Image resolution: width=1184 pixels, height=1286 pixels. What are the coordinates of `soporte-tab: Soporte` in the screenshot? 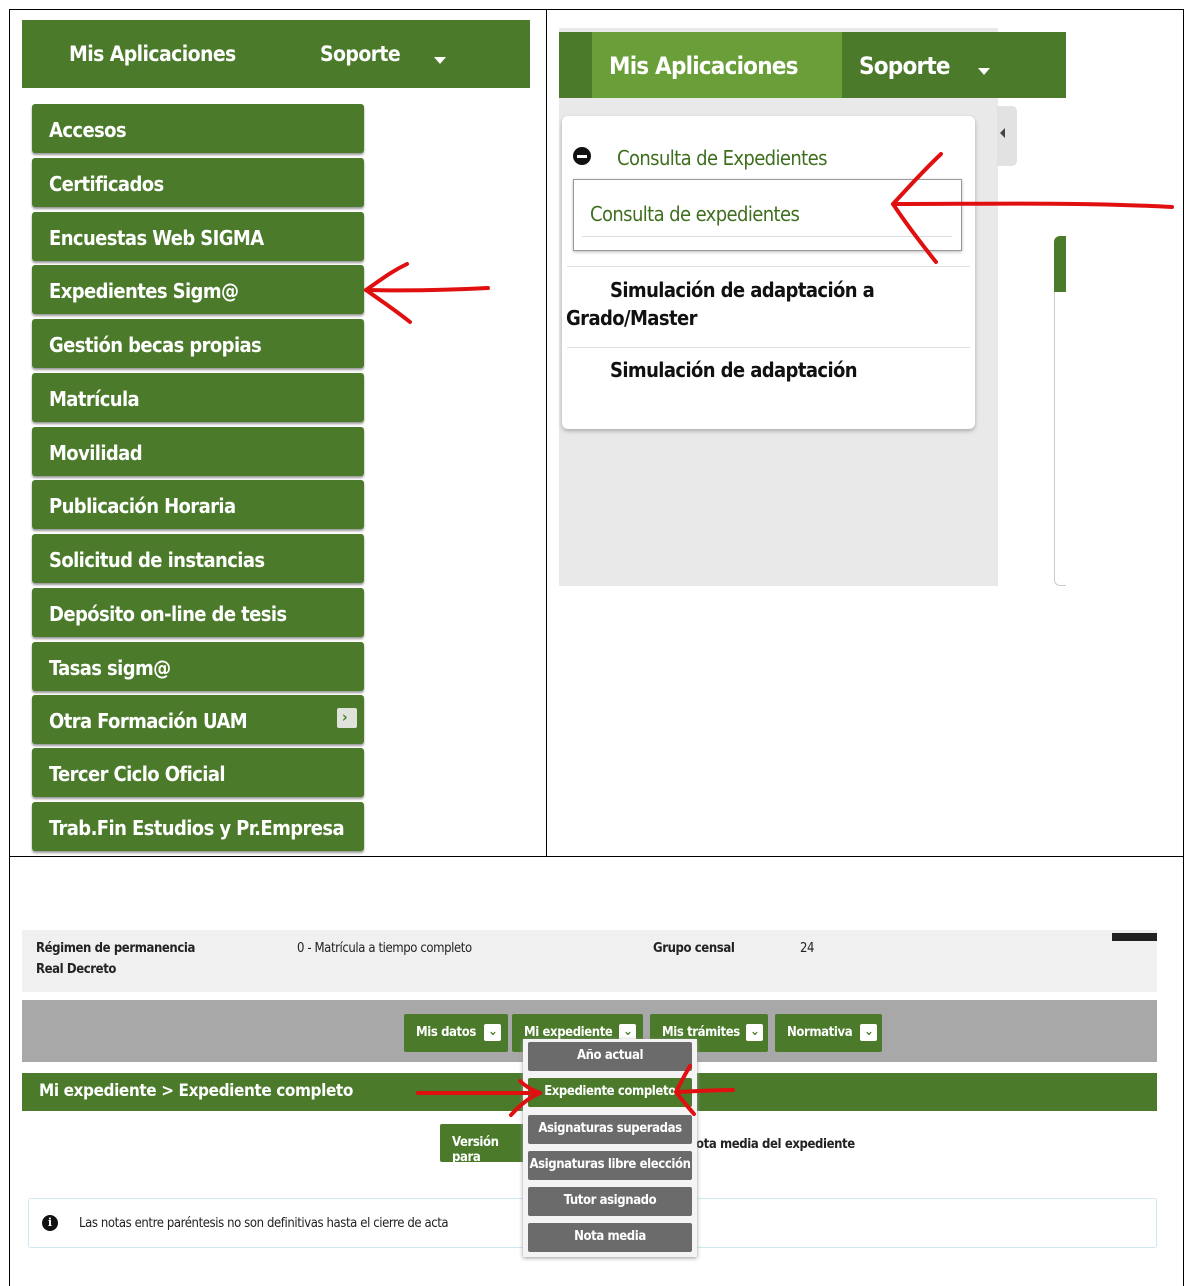 It's located at (360, 54).